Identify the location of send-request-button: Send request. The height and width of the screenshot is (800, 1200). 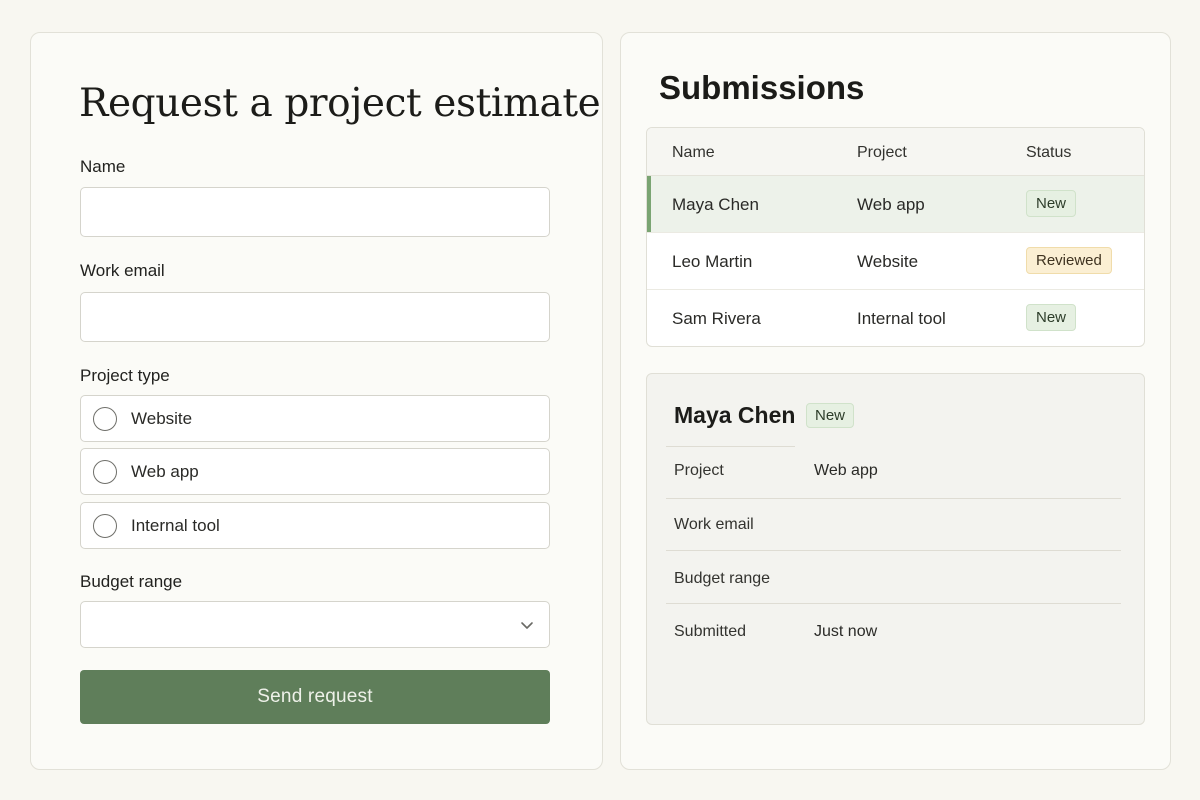
(315, 697).